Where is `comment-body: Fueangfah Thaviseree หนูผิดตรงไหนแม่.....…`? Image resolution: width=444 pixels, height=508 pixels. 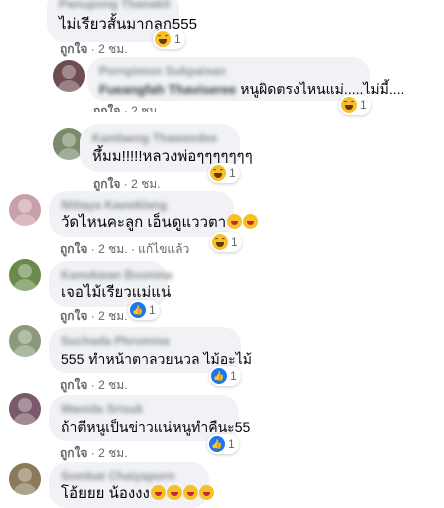
comment-body: Fueangfah Thaviseree หนูผิดตรงไหนแม่.....… is located at coordinates (251, 89).